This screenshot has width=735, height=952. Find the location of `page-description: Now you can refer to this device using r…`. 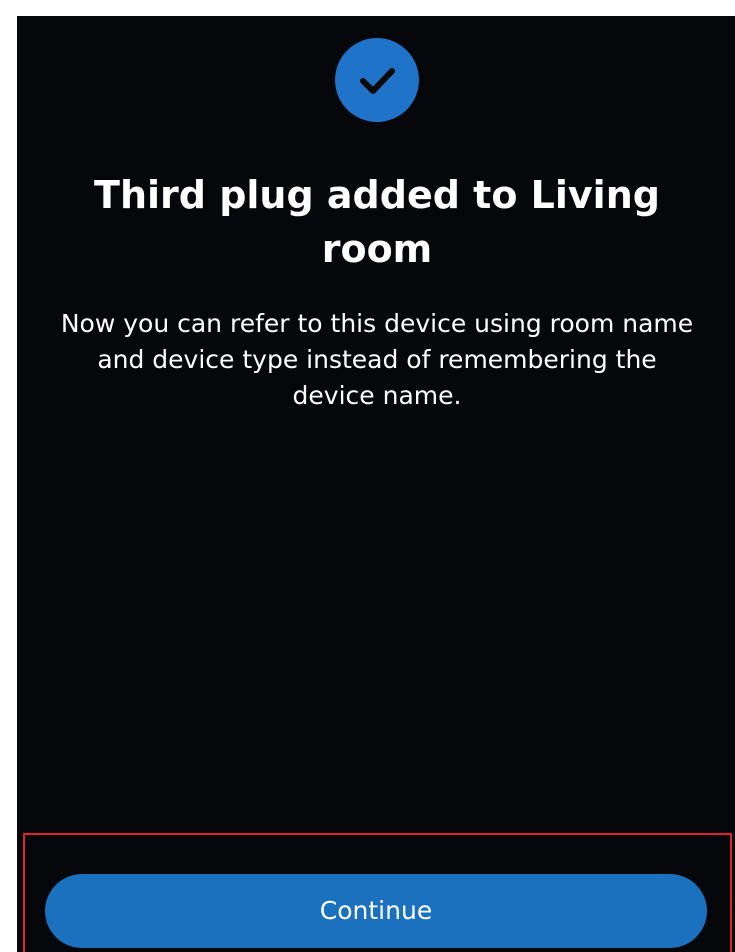

page-description: Now you can refer to this device using r… is located at coordinates (377, 359).